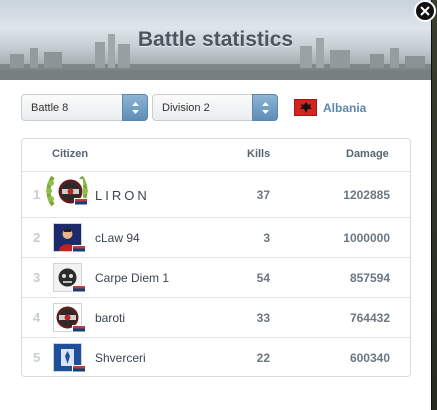 The width and height of the screenshot is (437, 410). Describe the element at coordinates (216, 194) in the screenshot. I see `table-row: 1 LIRON 37 1202885` at that location.